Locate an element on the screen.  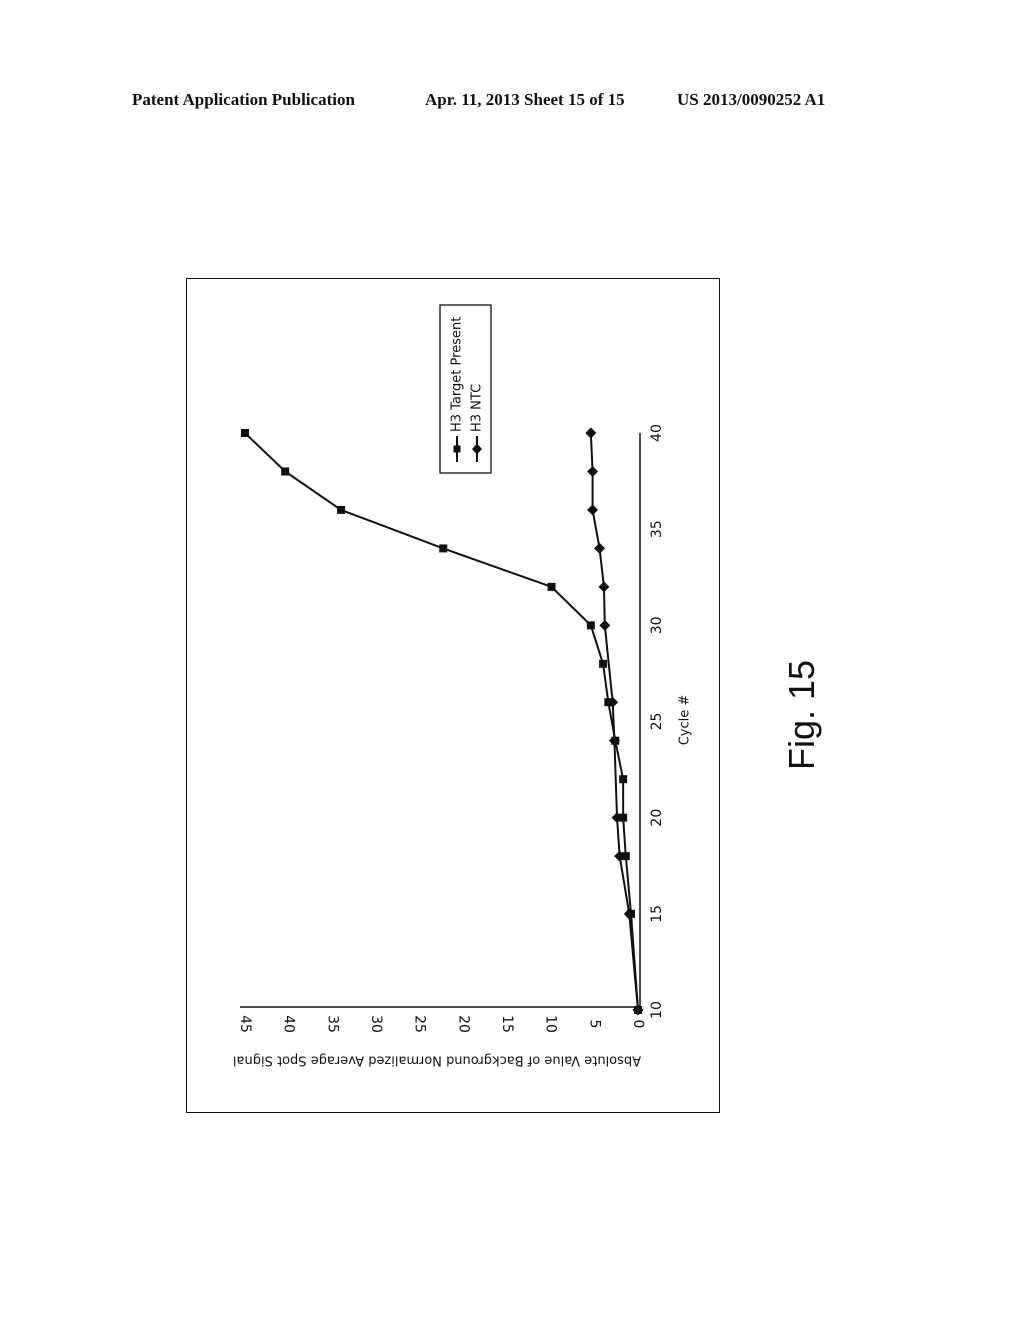
figure-label: Fig. 15 is located at coordinates (801, 715).